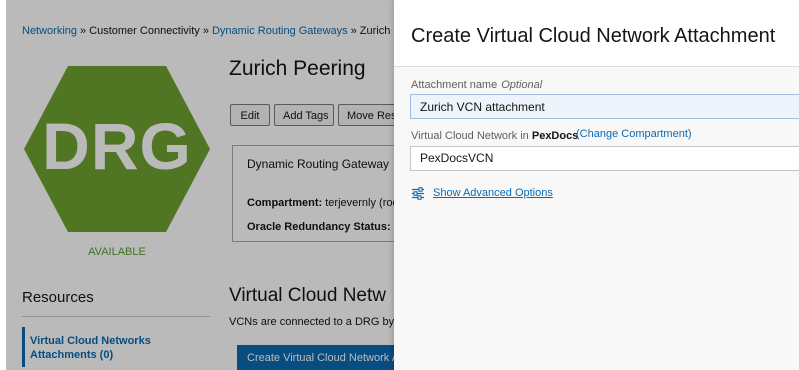  I want to click on vcn-label-prefix: Virtual Cloud Network in, so click(470, 136).